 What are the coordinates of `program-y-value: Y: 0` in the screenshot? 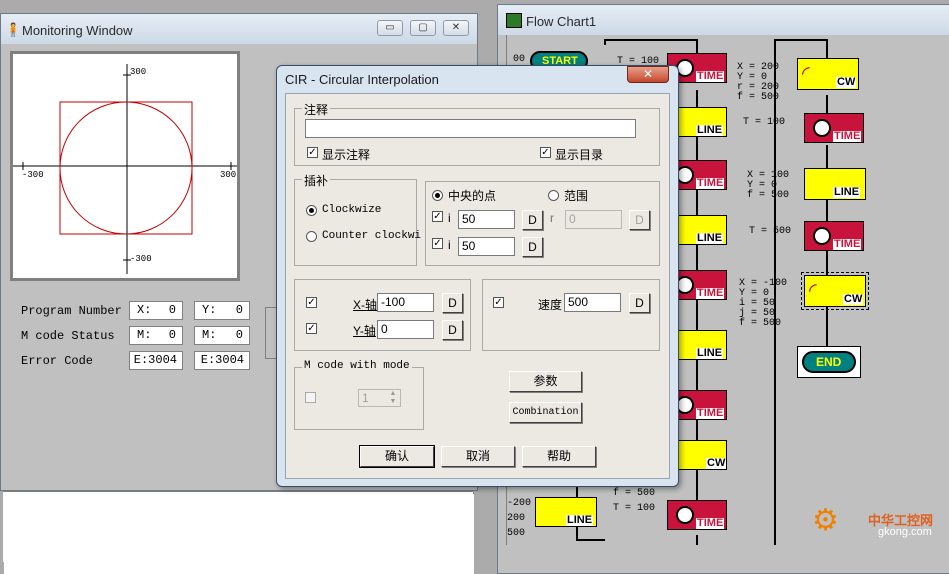 It's located at (222, 310).